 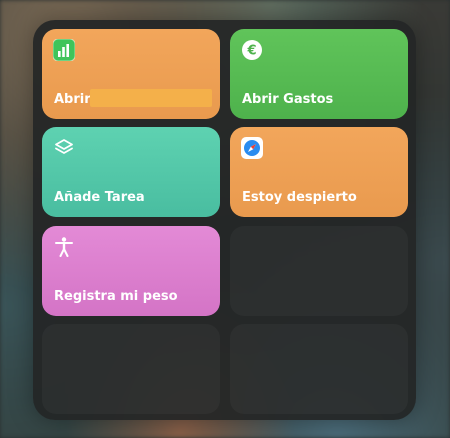 What do you see at coordinates (131, 271) in the screenshot?
I see `shortcut-tile-registra-mi-peso: Registra mi peso` at bounding box center [131, 271].